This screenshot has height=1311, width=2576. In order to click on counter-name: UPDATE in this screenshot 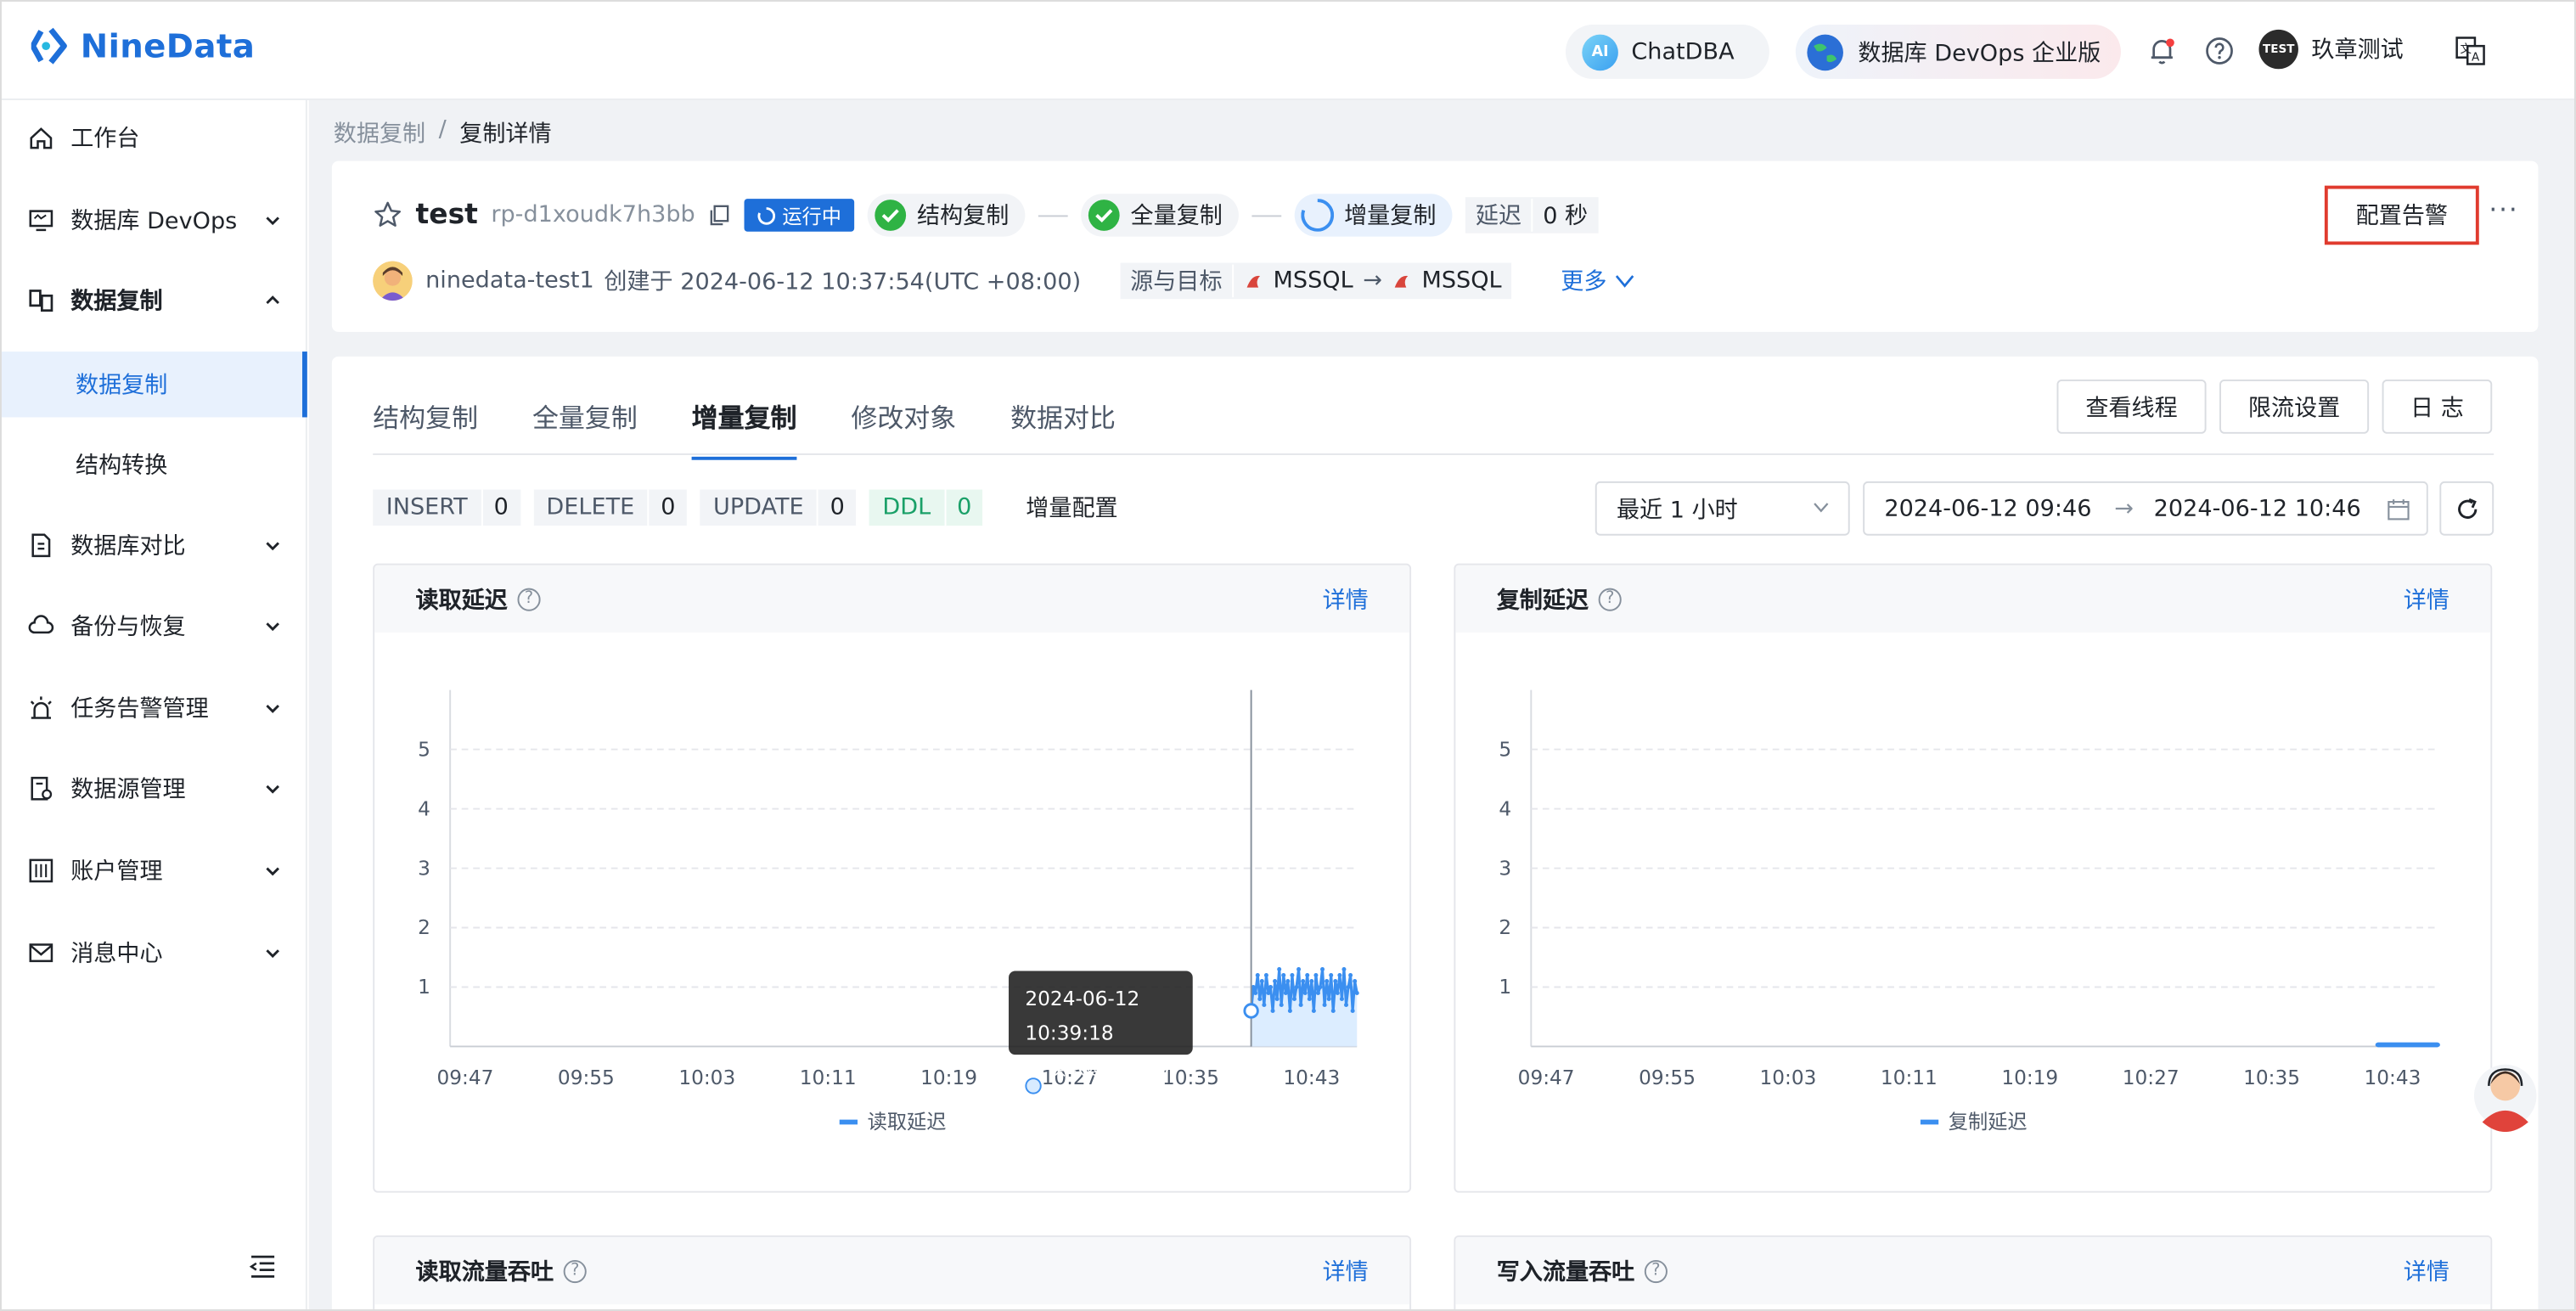, I will do `click(759, 507)`.